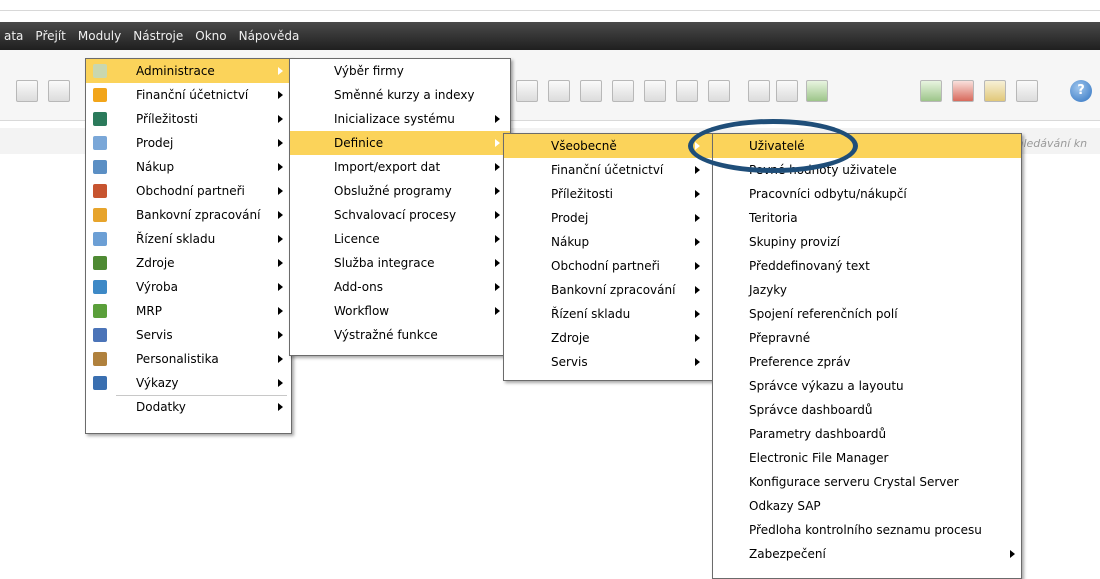 This screenshot has width=1100, height=579. I want to click on export-icon, so click(817, 91).